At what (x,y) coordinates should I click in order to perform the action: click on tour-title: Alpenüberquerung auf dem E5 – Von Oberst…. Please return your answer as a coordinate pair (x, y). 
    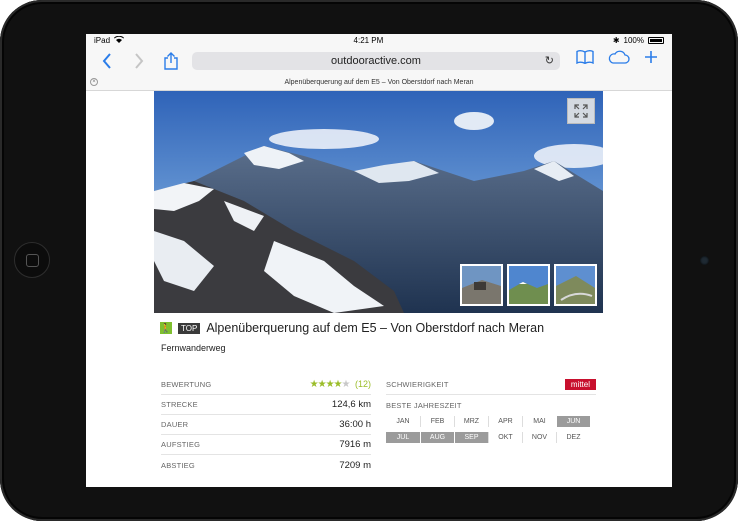
    Looking at the image, I should click on (375, 328).